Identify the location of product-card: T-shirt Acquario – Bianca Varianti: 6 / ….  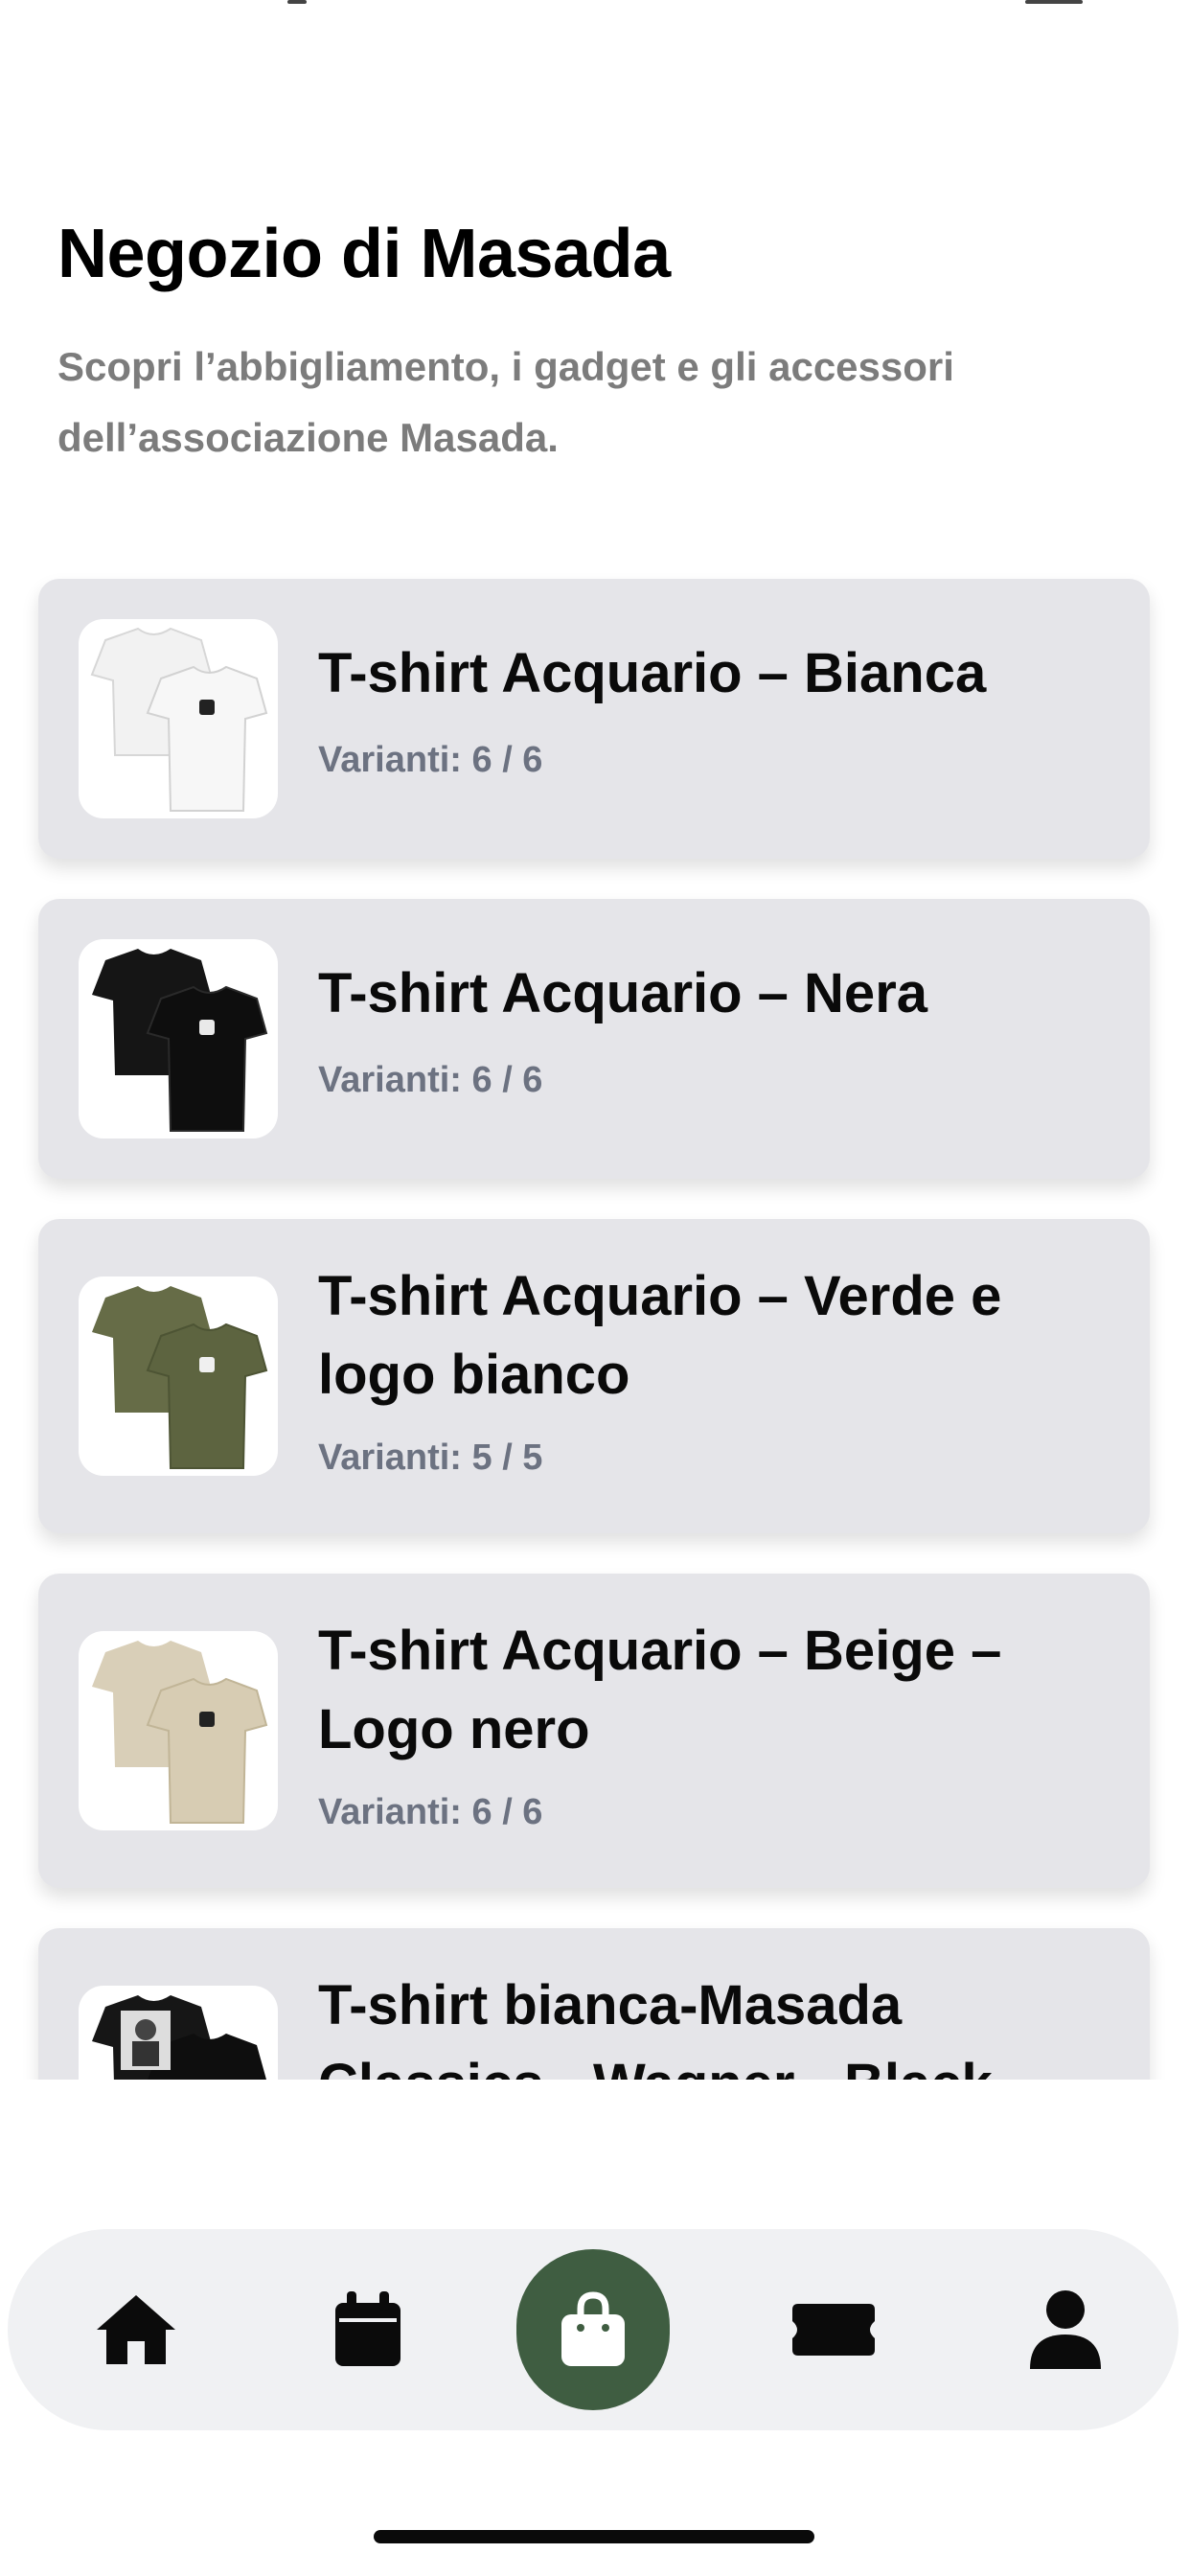
(594, 719).